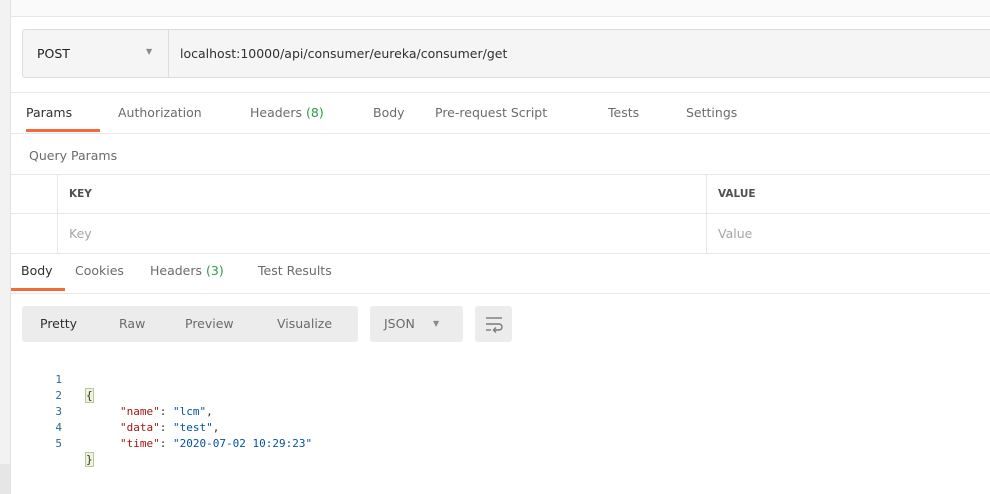 Image resolution: width=990 pixels, height=494 pixels. What do you see at coordinates (416, 324) in the screenshot?
I see `format-select: JSON ▼` at bounding box center [416, 324].